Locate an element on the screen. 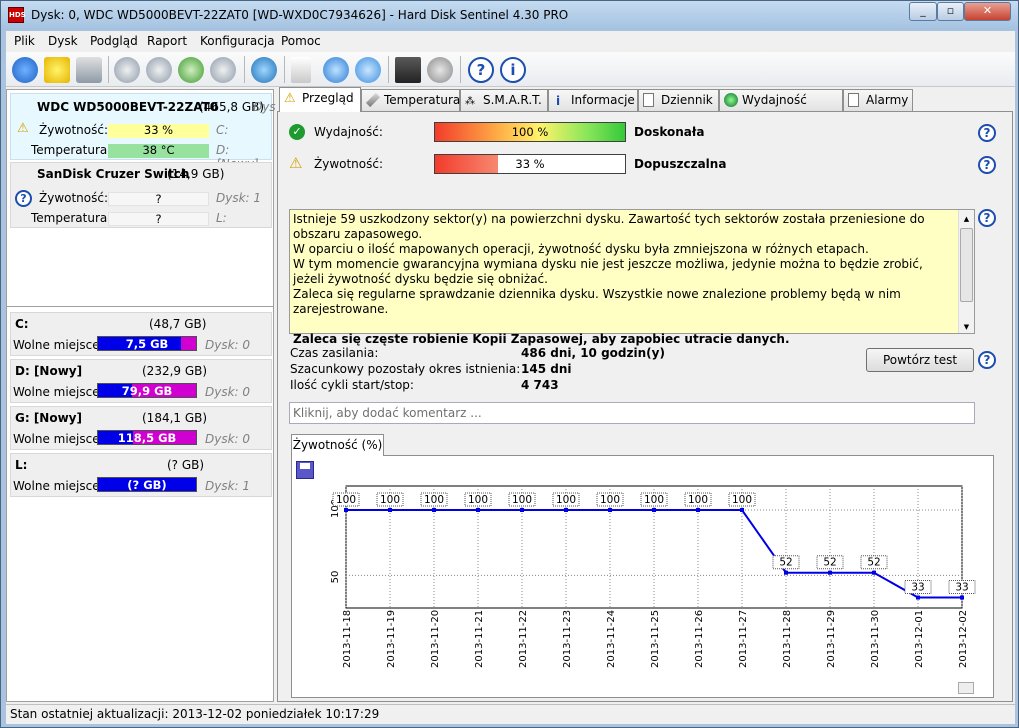  tab-dziennik: Dziennik is located at coordinates (678, 100).